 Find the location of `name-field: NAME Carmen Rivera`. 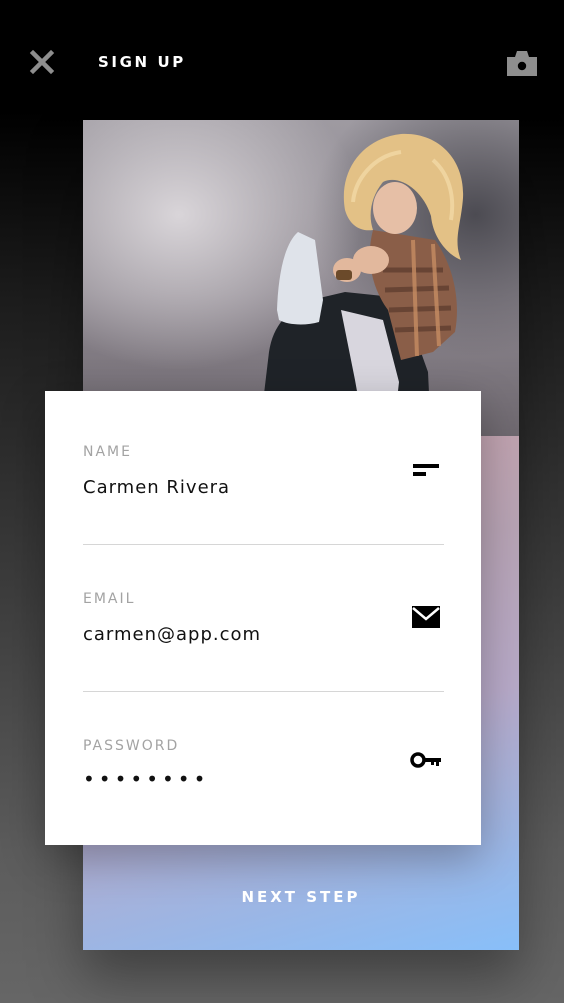

name-field: NAME Carmen Rivera is located at coordinates (263, 468).